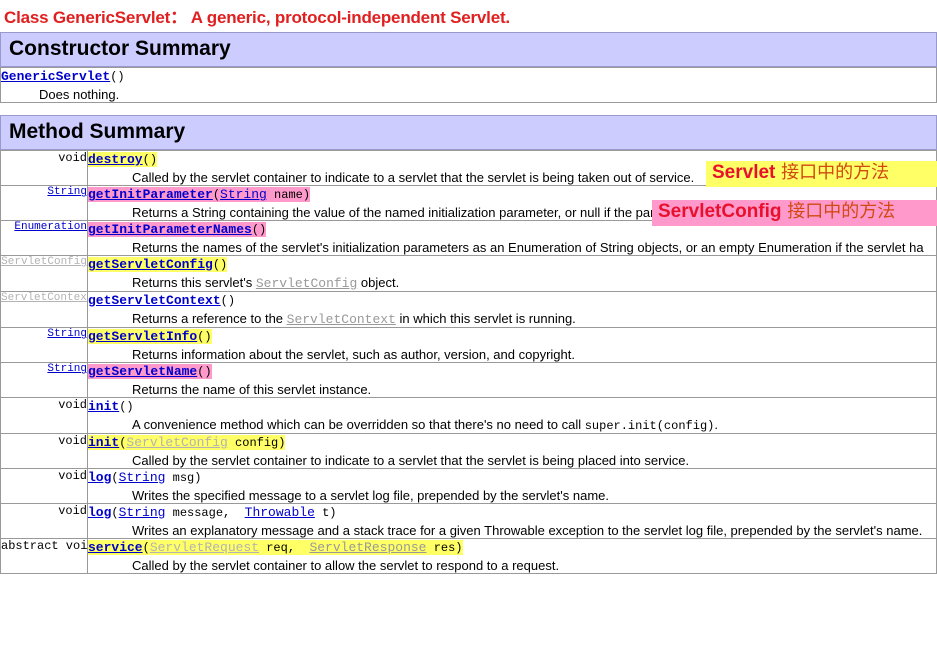 The height and width of the screenshot is (662, 937). I want to click on return-type-text: abstract void, so click(44, 545).